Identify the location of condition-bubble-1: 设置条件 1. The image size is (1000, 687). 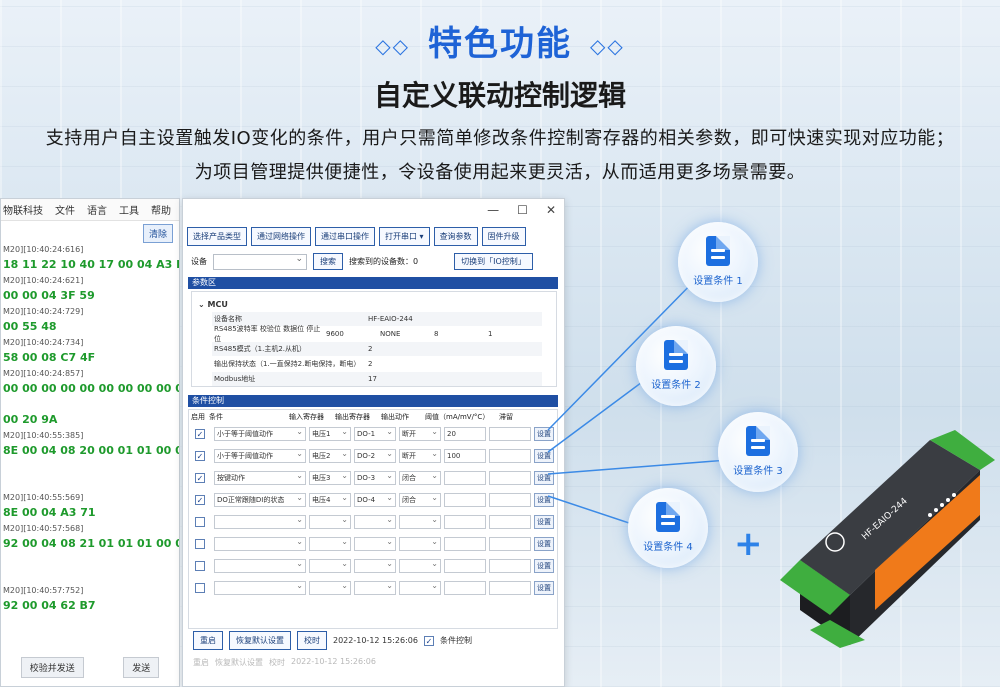
(718, 262).